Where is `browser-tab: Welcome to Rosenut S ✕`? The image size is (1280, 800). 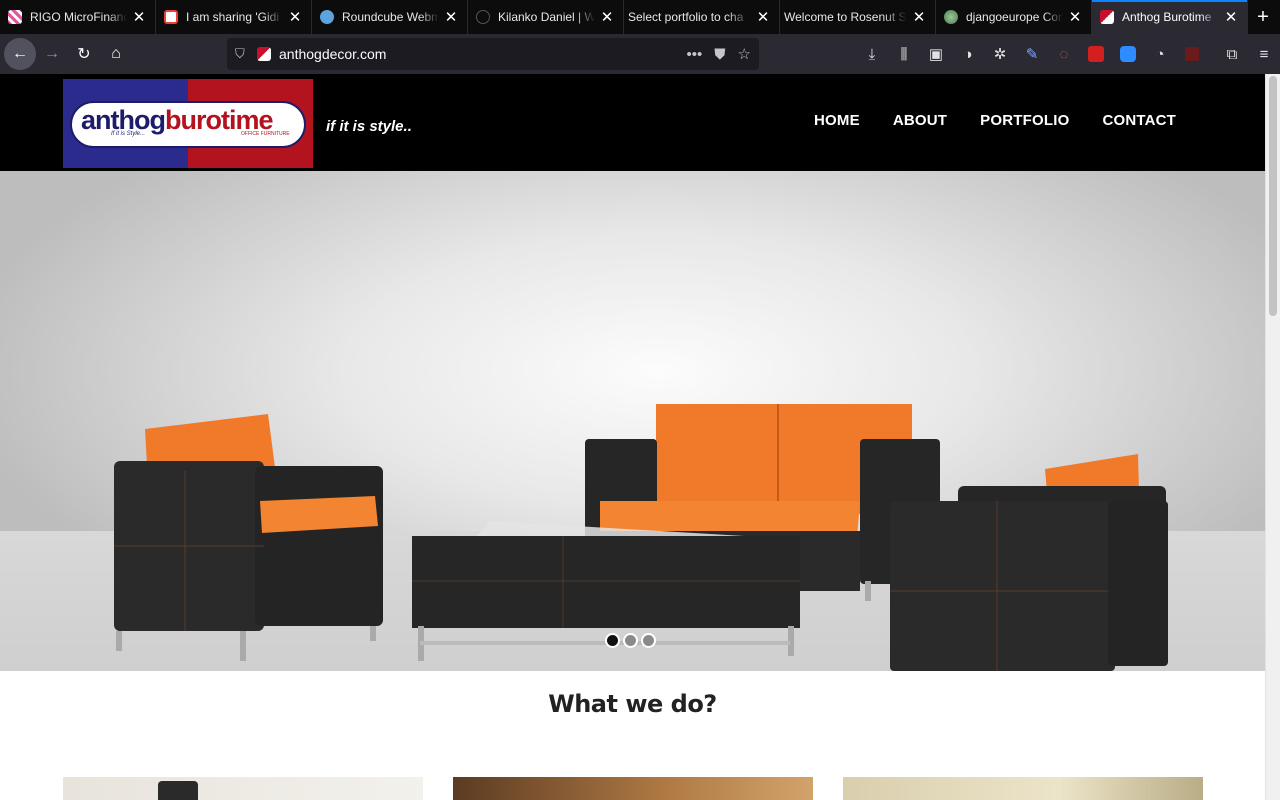 browser-tab: Welcome to Rosenut S ✕ is located at coordinates (858, 17).